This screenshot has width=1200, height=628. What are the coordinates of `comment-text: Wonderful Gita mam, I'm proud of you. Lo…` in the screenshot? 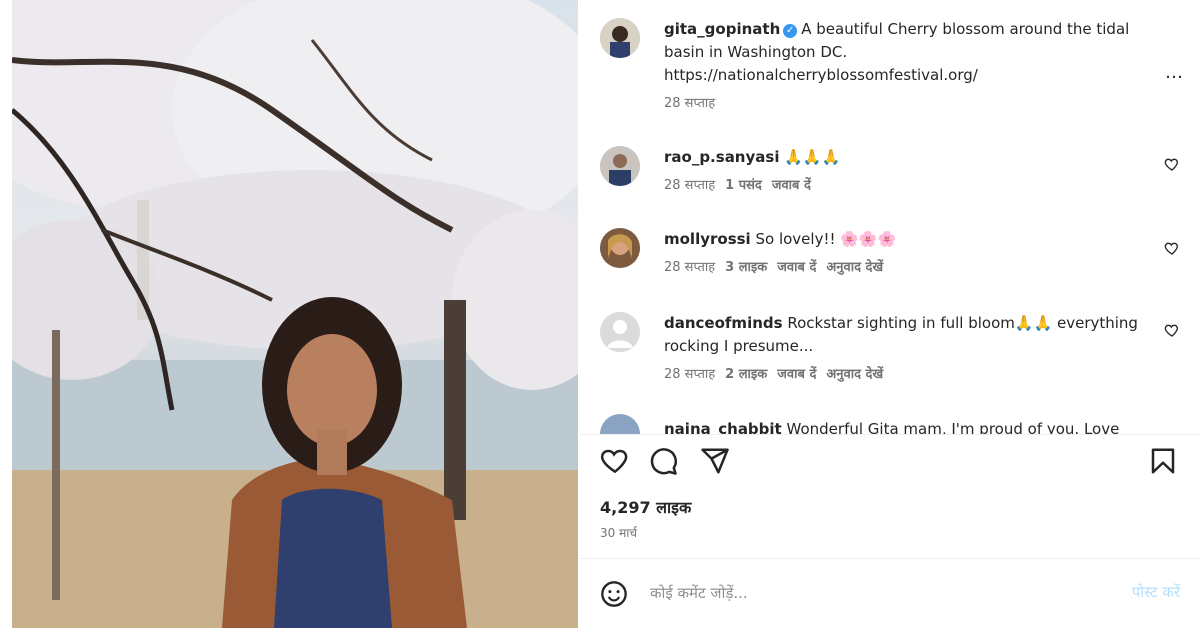 It's located at (953, 427).